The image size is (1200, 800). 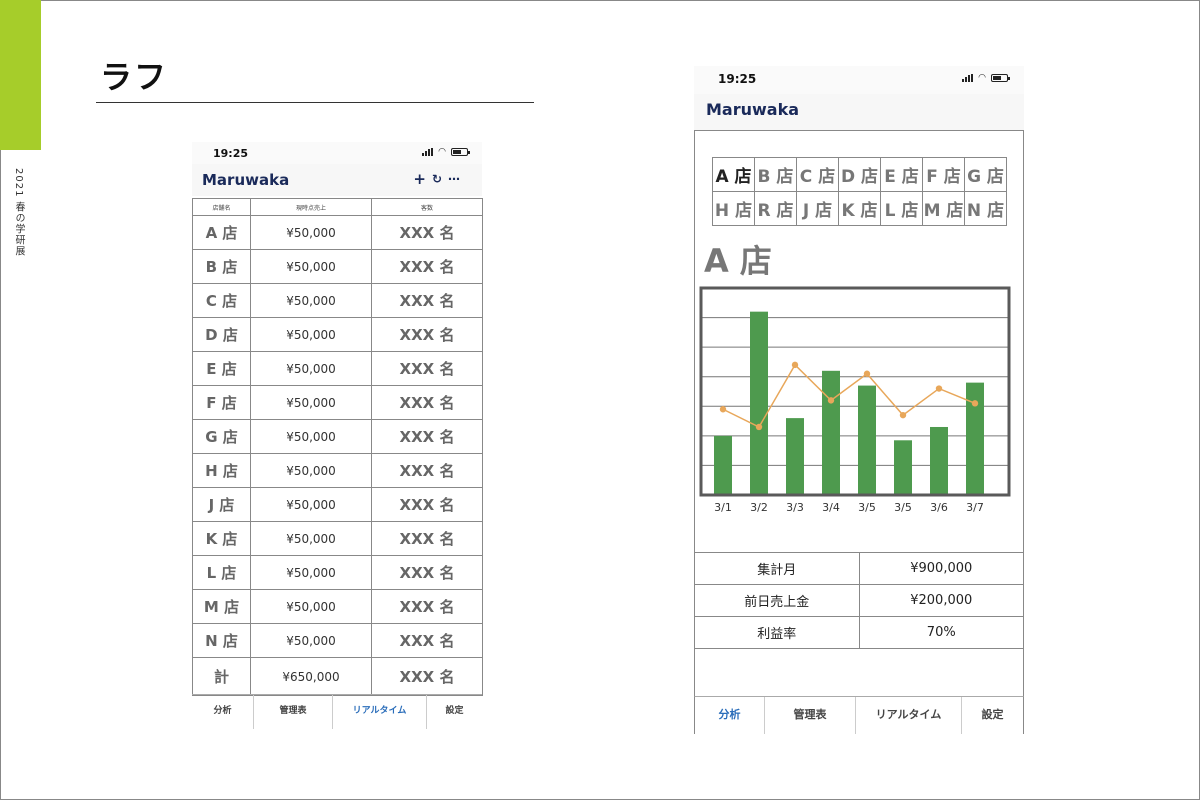 I want to click on table-row: F 店 ¥50,000 XXX 名, so click(x=337, y=402).